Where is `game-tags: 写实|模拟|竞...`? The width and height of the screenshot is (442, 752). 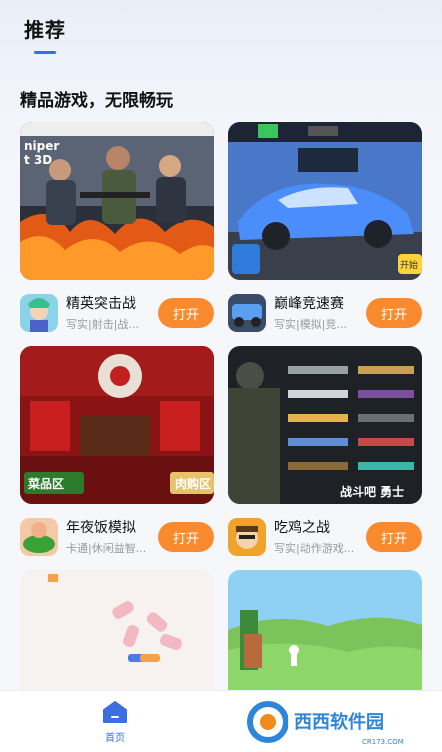 game-tags: 写实|模拟|竞... is located at coordinates (310, 324).